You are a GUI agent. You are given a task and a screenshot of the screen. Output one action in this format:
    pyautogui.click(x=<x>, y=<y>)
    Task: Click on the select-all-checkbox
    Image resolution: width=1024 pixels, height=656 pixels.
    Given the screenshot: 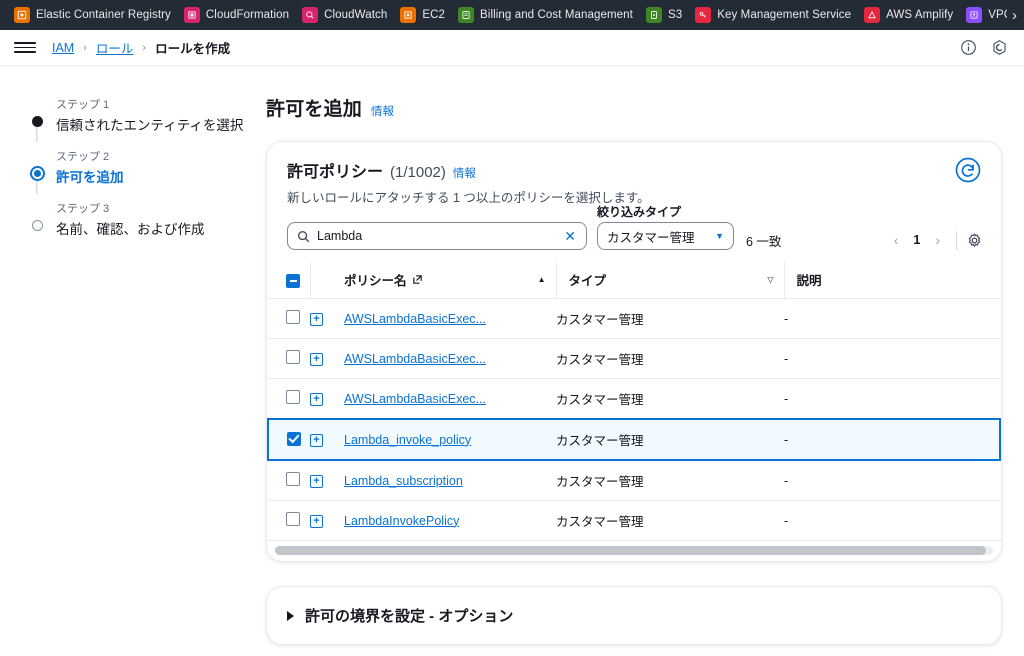 What is the action you would take?
    pyautogui.click(x=293, y=281)
    